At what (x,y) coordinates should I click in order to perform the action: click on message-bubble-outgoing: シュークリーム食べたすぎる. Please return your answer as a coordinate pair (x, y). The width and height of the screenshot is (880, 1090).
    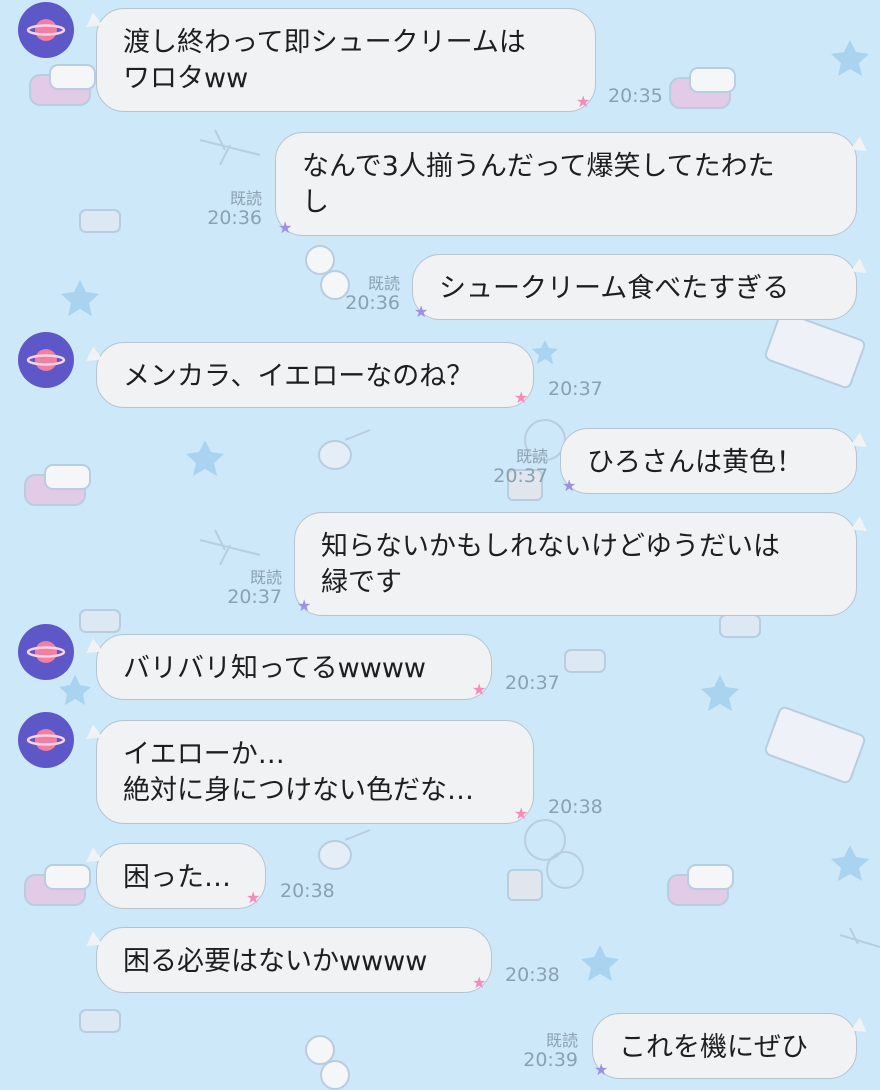
    Looking at the image, I should click on (634, 287).